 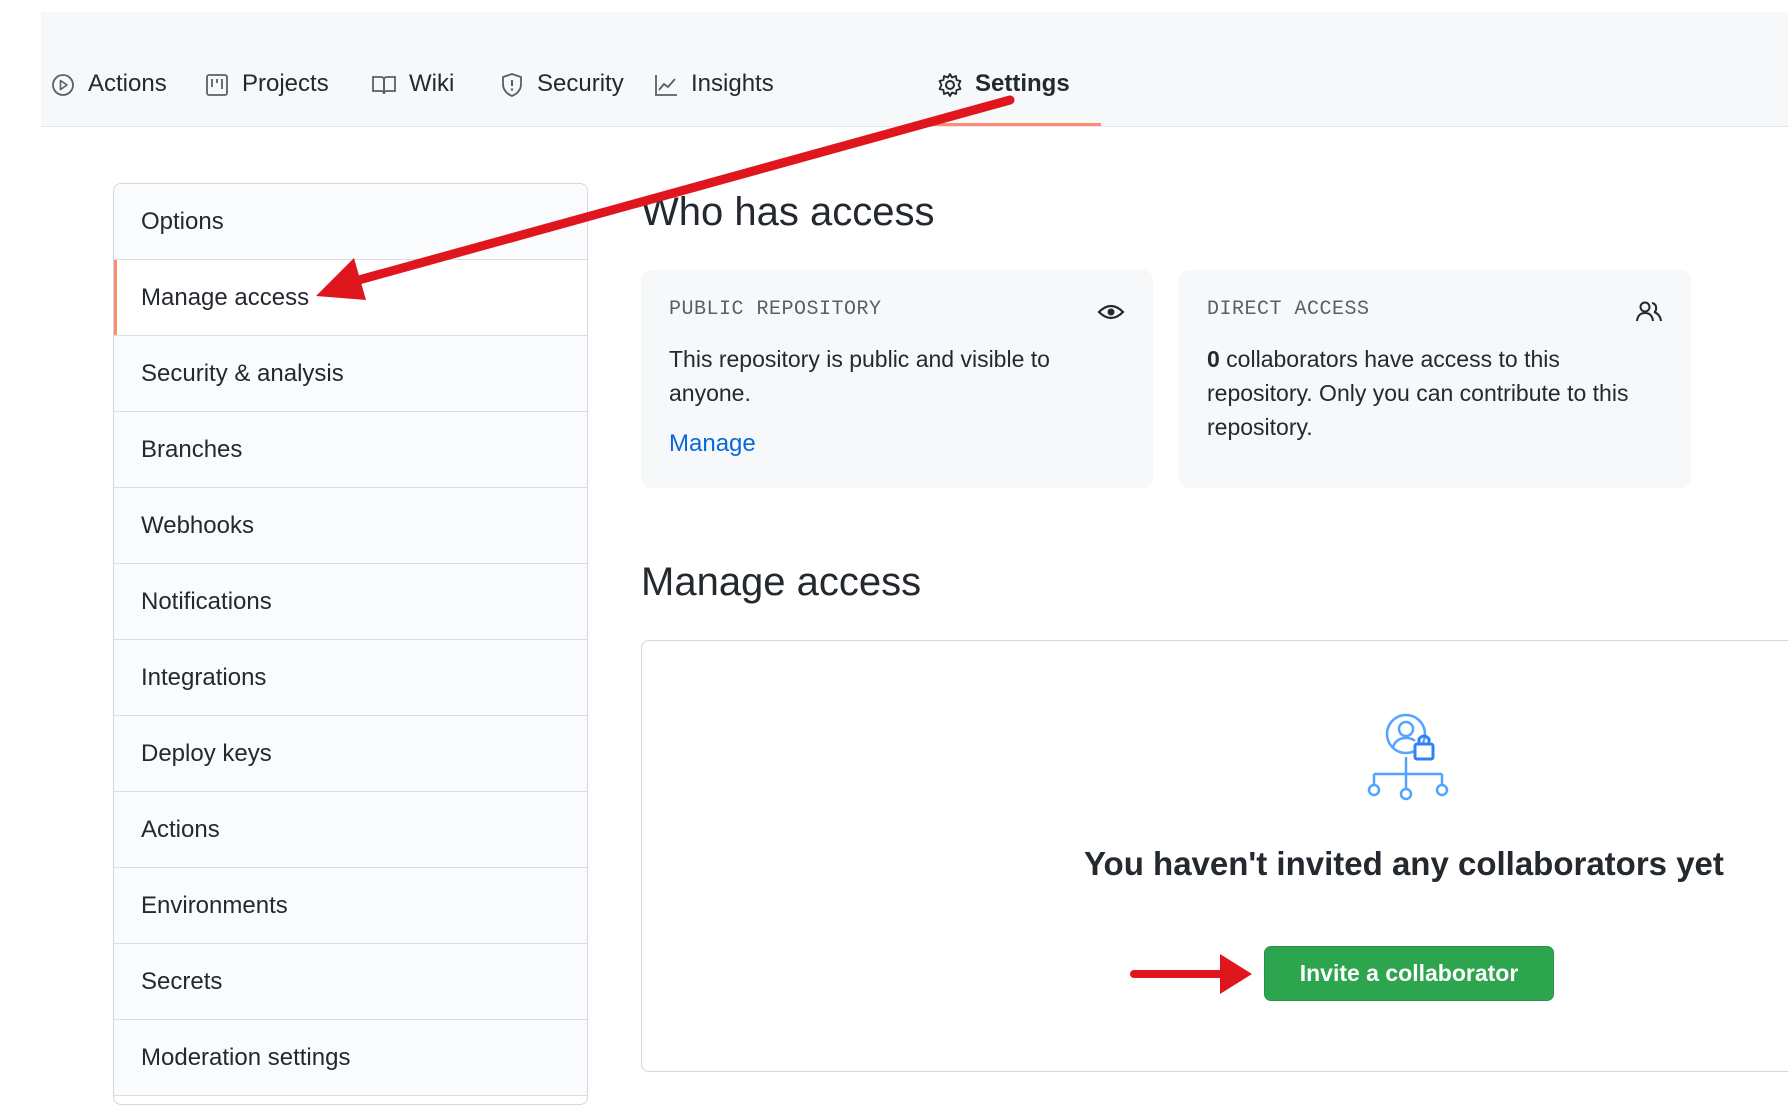 I want to click on project-icon, so click(x=217, y=85).